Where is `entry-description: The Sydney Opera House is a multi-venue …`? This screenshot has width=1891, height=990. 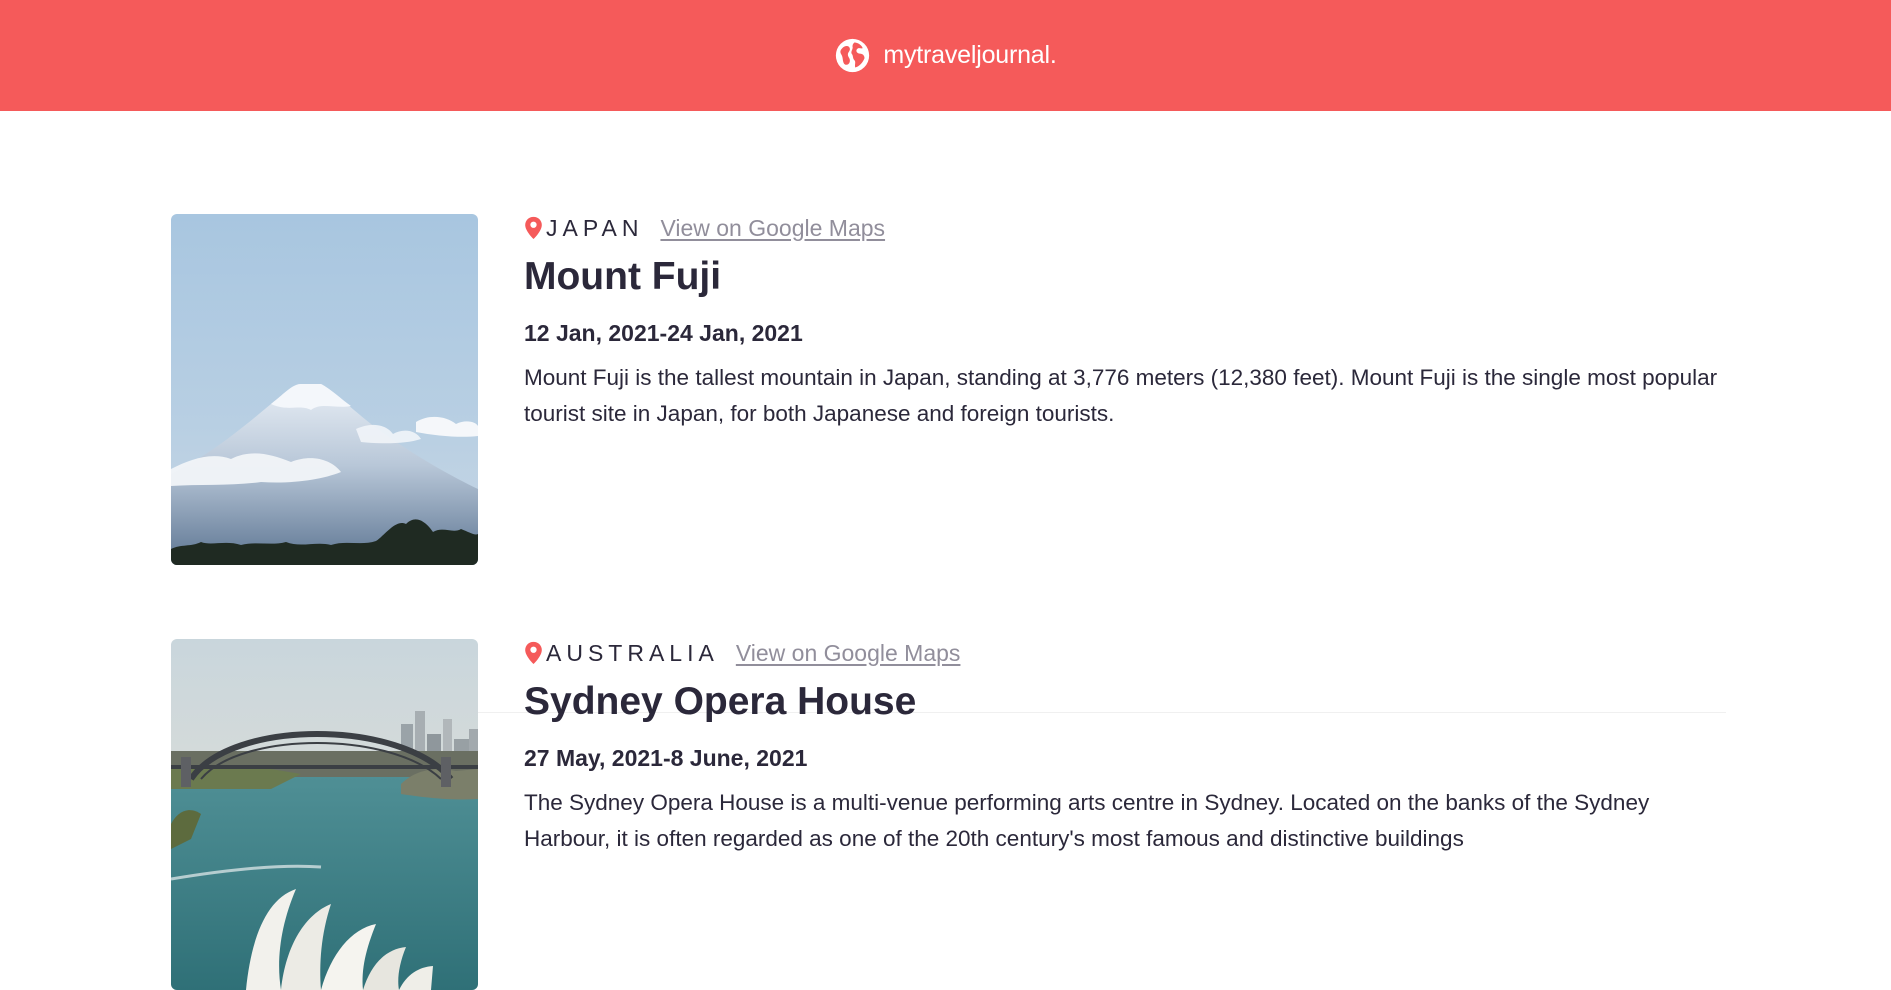
entry-description: The Sydney Opera House is a multi-venue … is located at coordinates (1087, 820).